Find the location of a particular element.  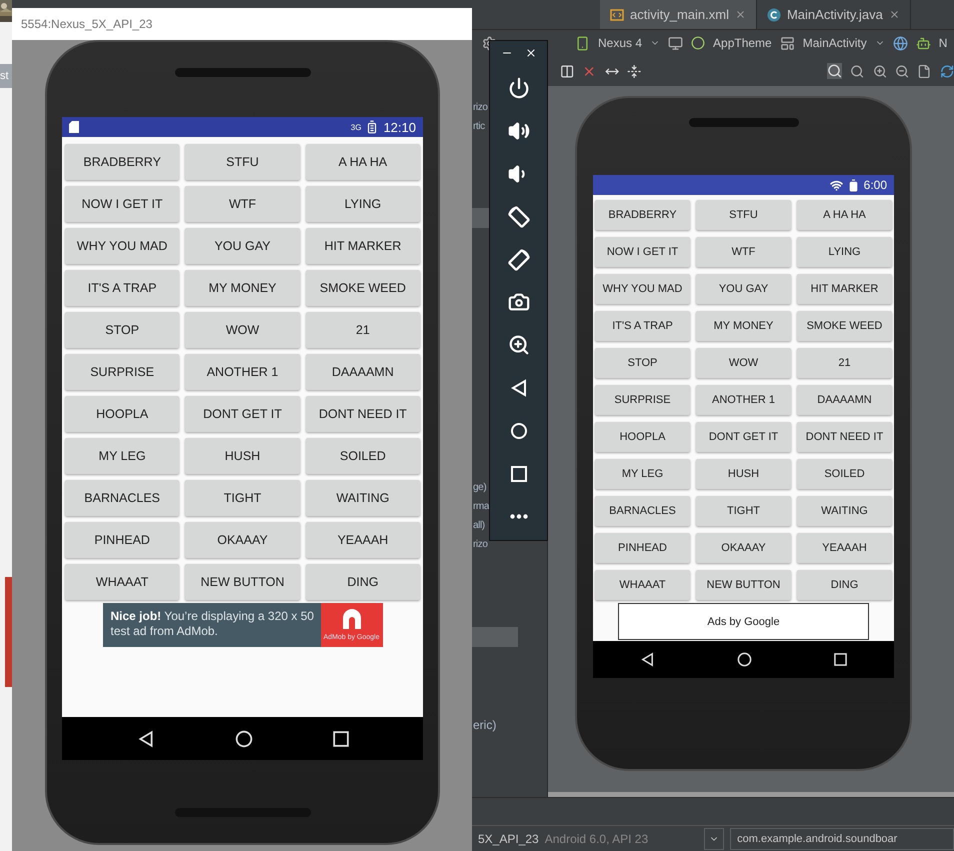

wifi-icon is located at coordinates (836, 185).